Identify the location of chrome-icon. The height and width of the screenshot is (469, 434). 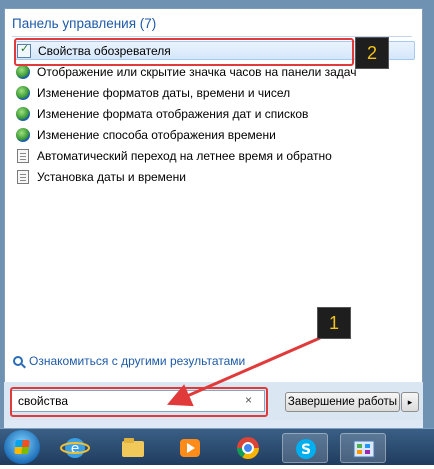
(248, 448).